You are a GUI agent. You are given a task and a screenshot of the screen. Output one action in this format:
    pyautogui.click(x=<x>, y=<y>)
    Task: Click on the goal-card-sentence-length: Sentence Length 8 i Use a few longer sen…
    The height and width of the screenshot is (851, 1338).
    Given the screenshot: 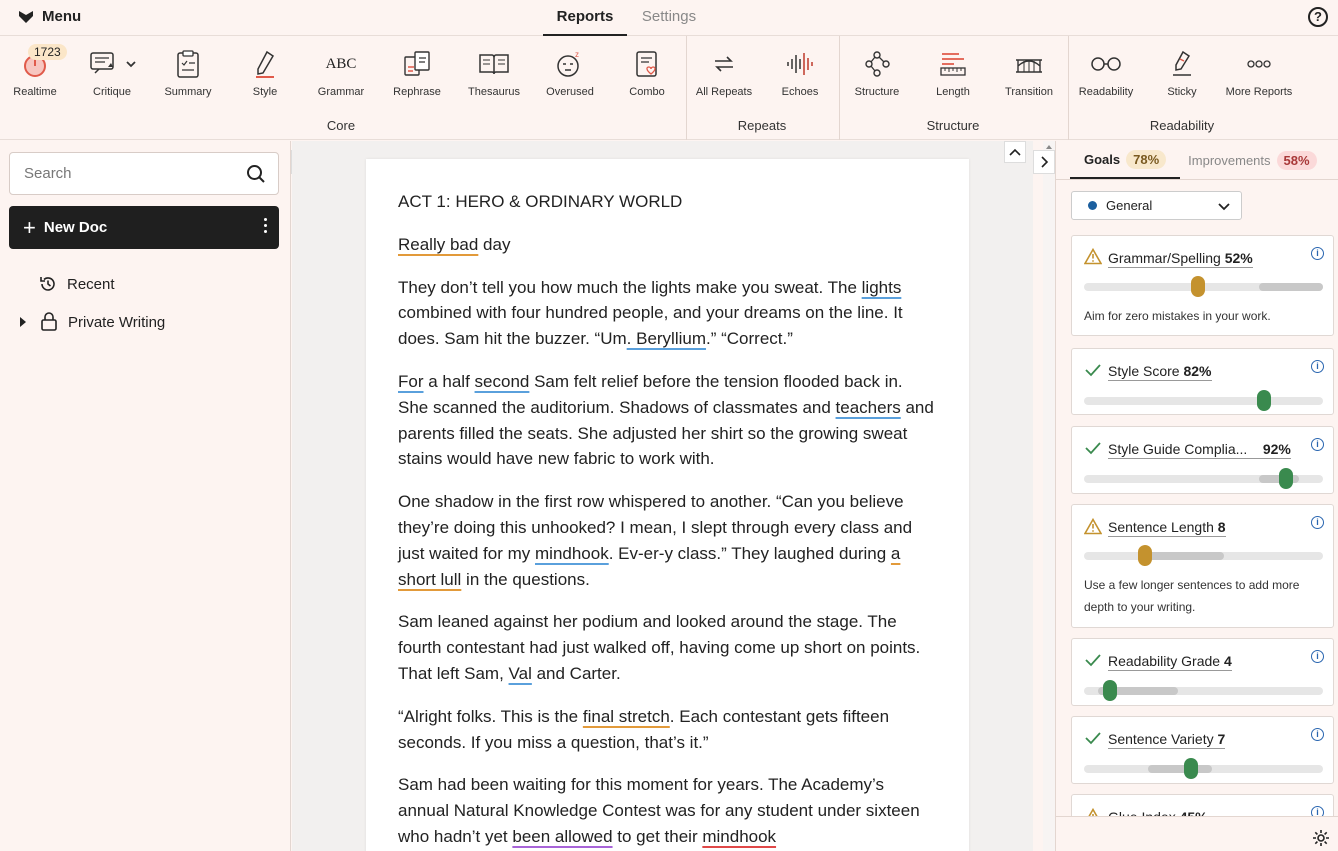 What is the action you would take?
    pyautogui.click(x=1202, y=566)
    